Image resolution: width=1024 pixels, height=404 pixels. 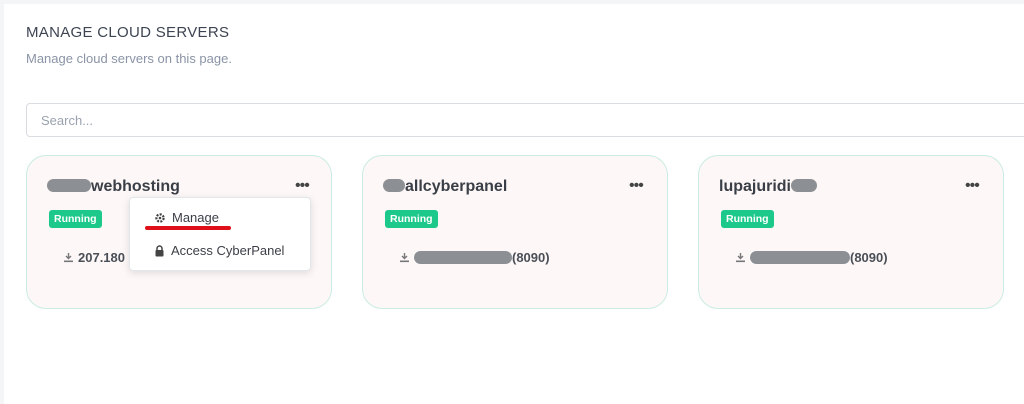 I want to click on server-name: allcyberpanel, so click(x=445, y=187).